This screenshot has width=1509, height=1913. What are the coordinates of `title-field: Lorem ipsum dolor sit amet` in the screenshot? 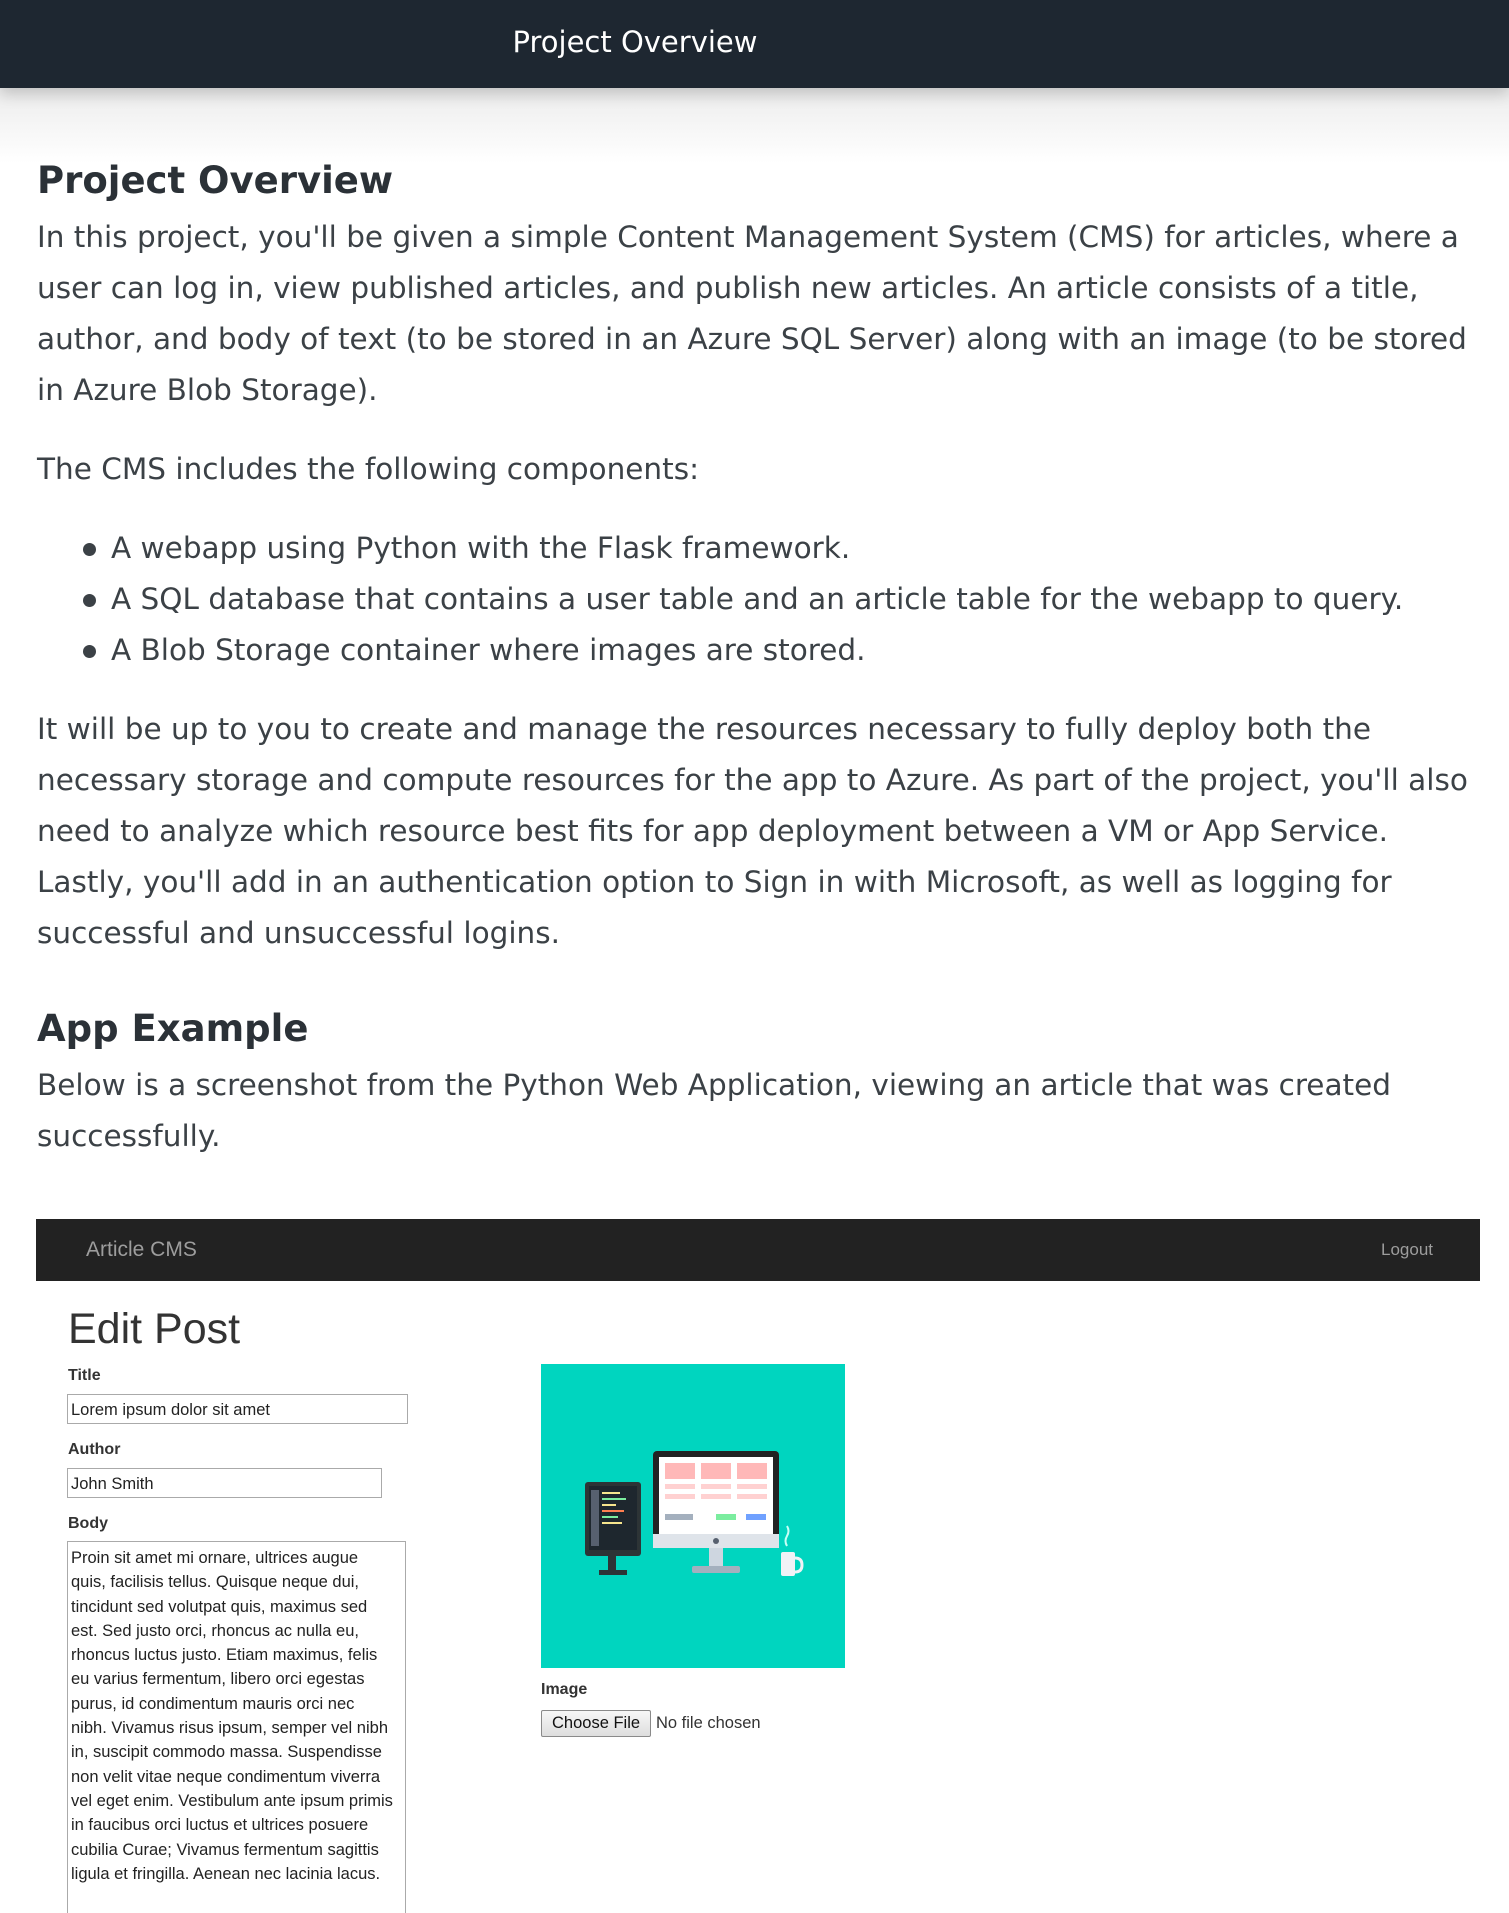 It's located at (237, 1409).